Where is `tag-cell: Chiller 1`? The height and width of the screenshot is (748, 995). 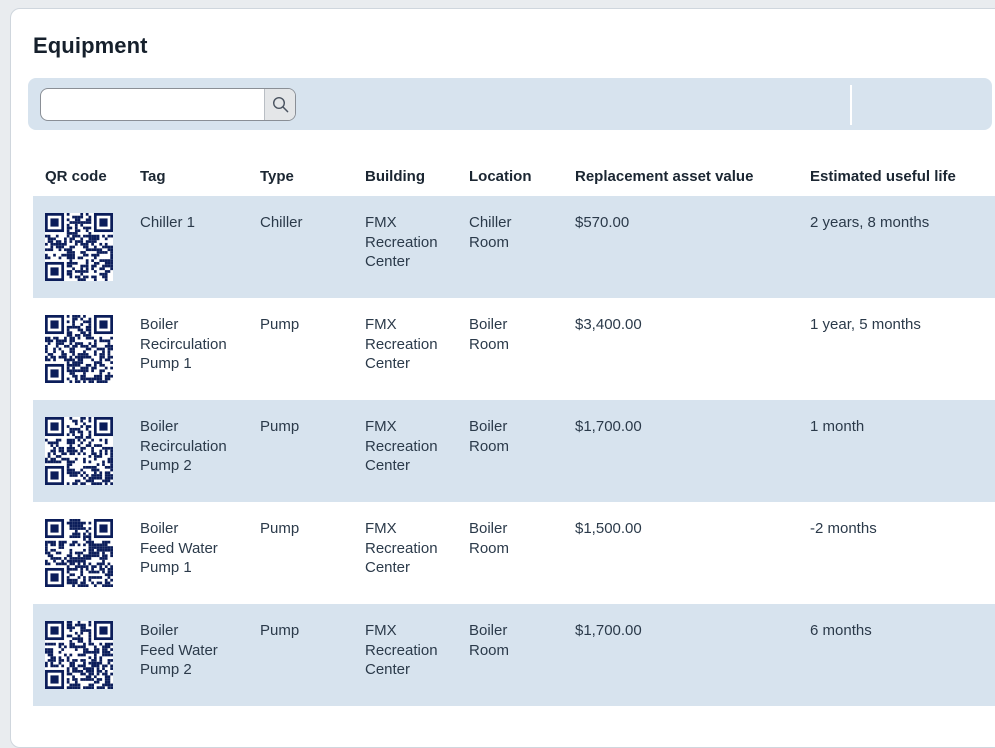
tag-cell: Chiller 1 is located at coordinates (188, 247).